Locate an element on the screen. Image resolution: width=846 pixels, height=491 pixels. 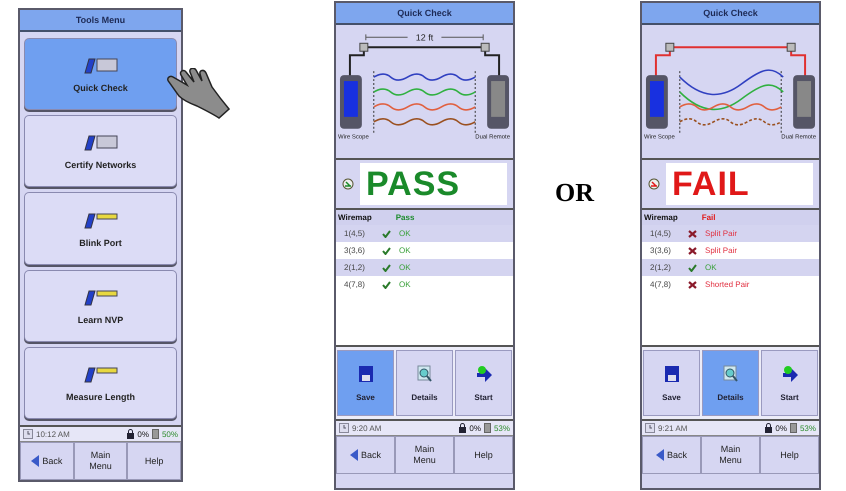
wiremap-status: Pass is located at coordinates (405, 217).